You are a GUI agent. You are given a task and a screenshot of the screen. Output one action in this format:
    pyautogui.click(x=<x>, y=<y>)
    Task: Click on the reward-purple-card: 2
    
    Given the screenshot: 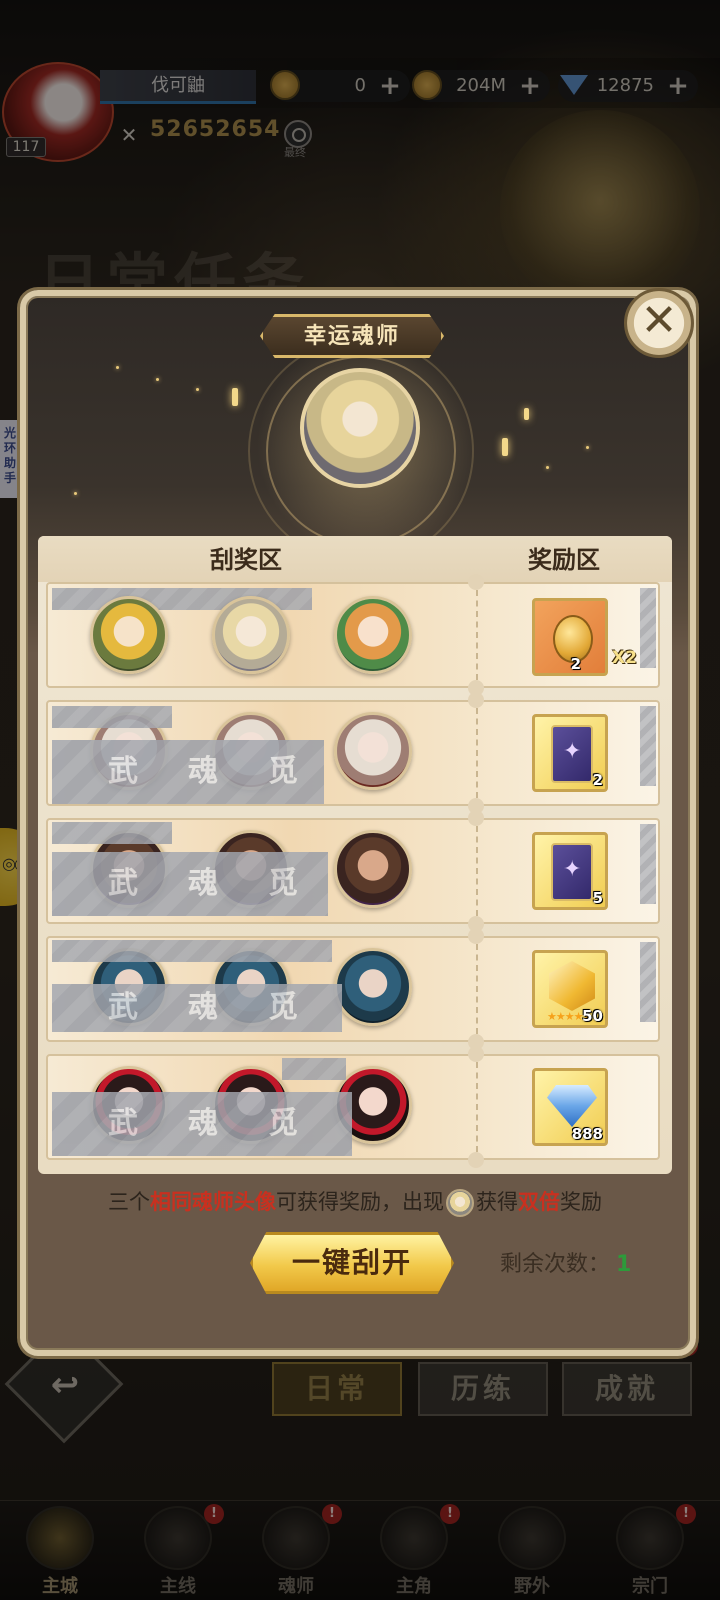 What is the action you would take?
    pyautogui.click(x=570, y=753)
    